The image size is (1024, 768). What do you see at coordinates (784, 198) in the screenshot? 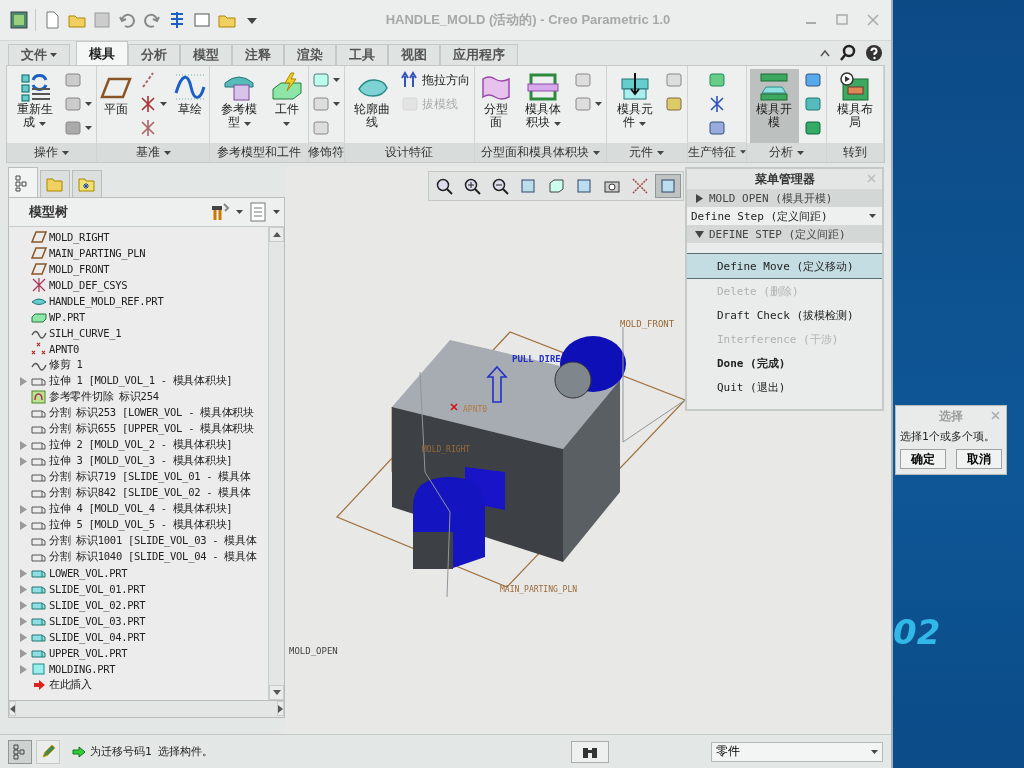
I see `menu-header: MOLD OPEN (模具开模)` at bounding box center [784, 198].